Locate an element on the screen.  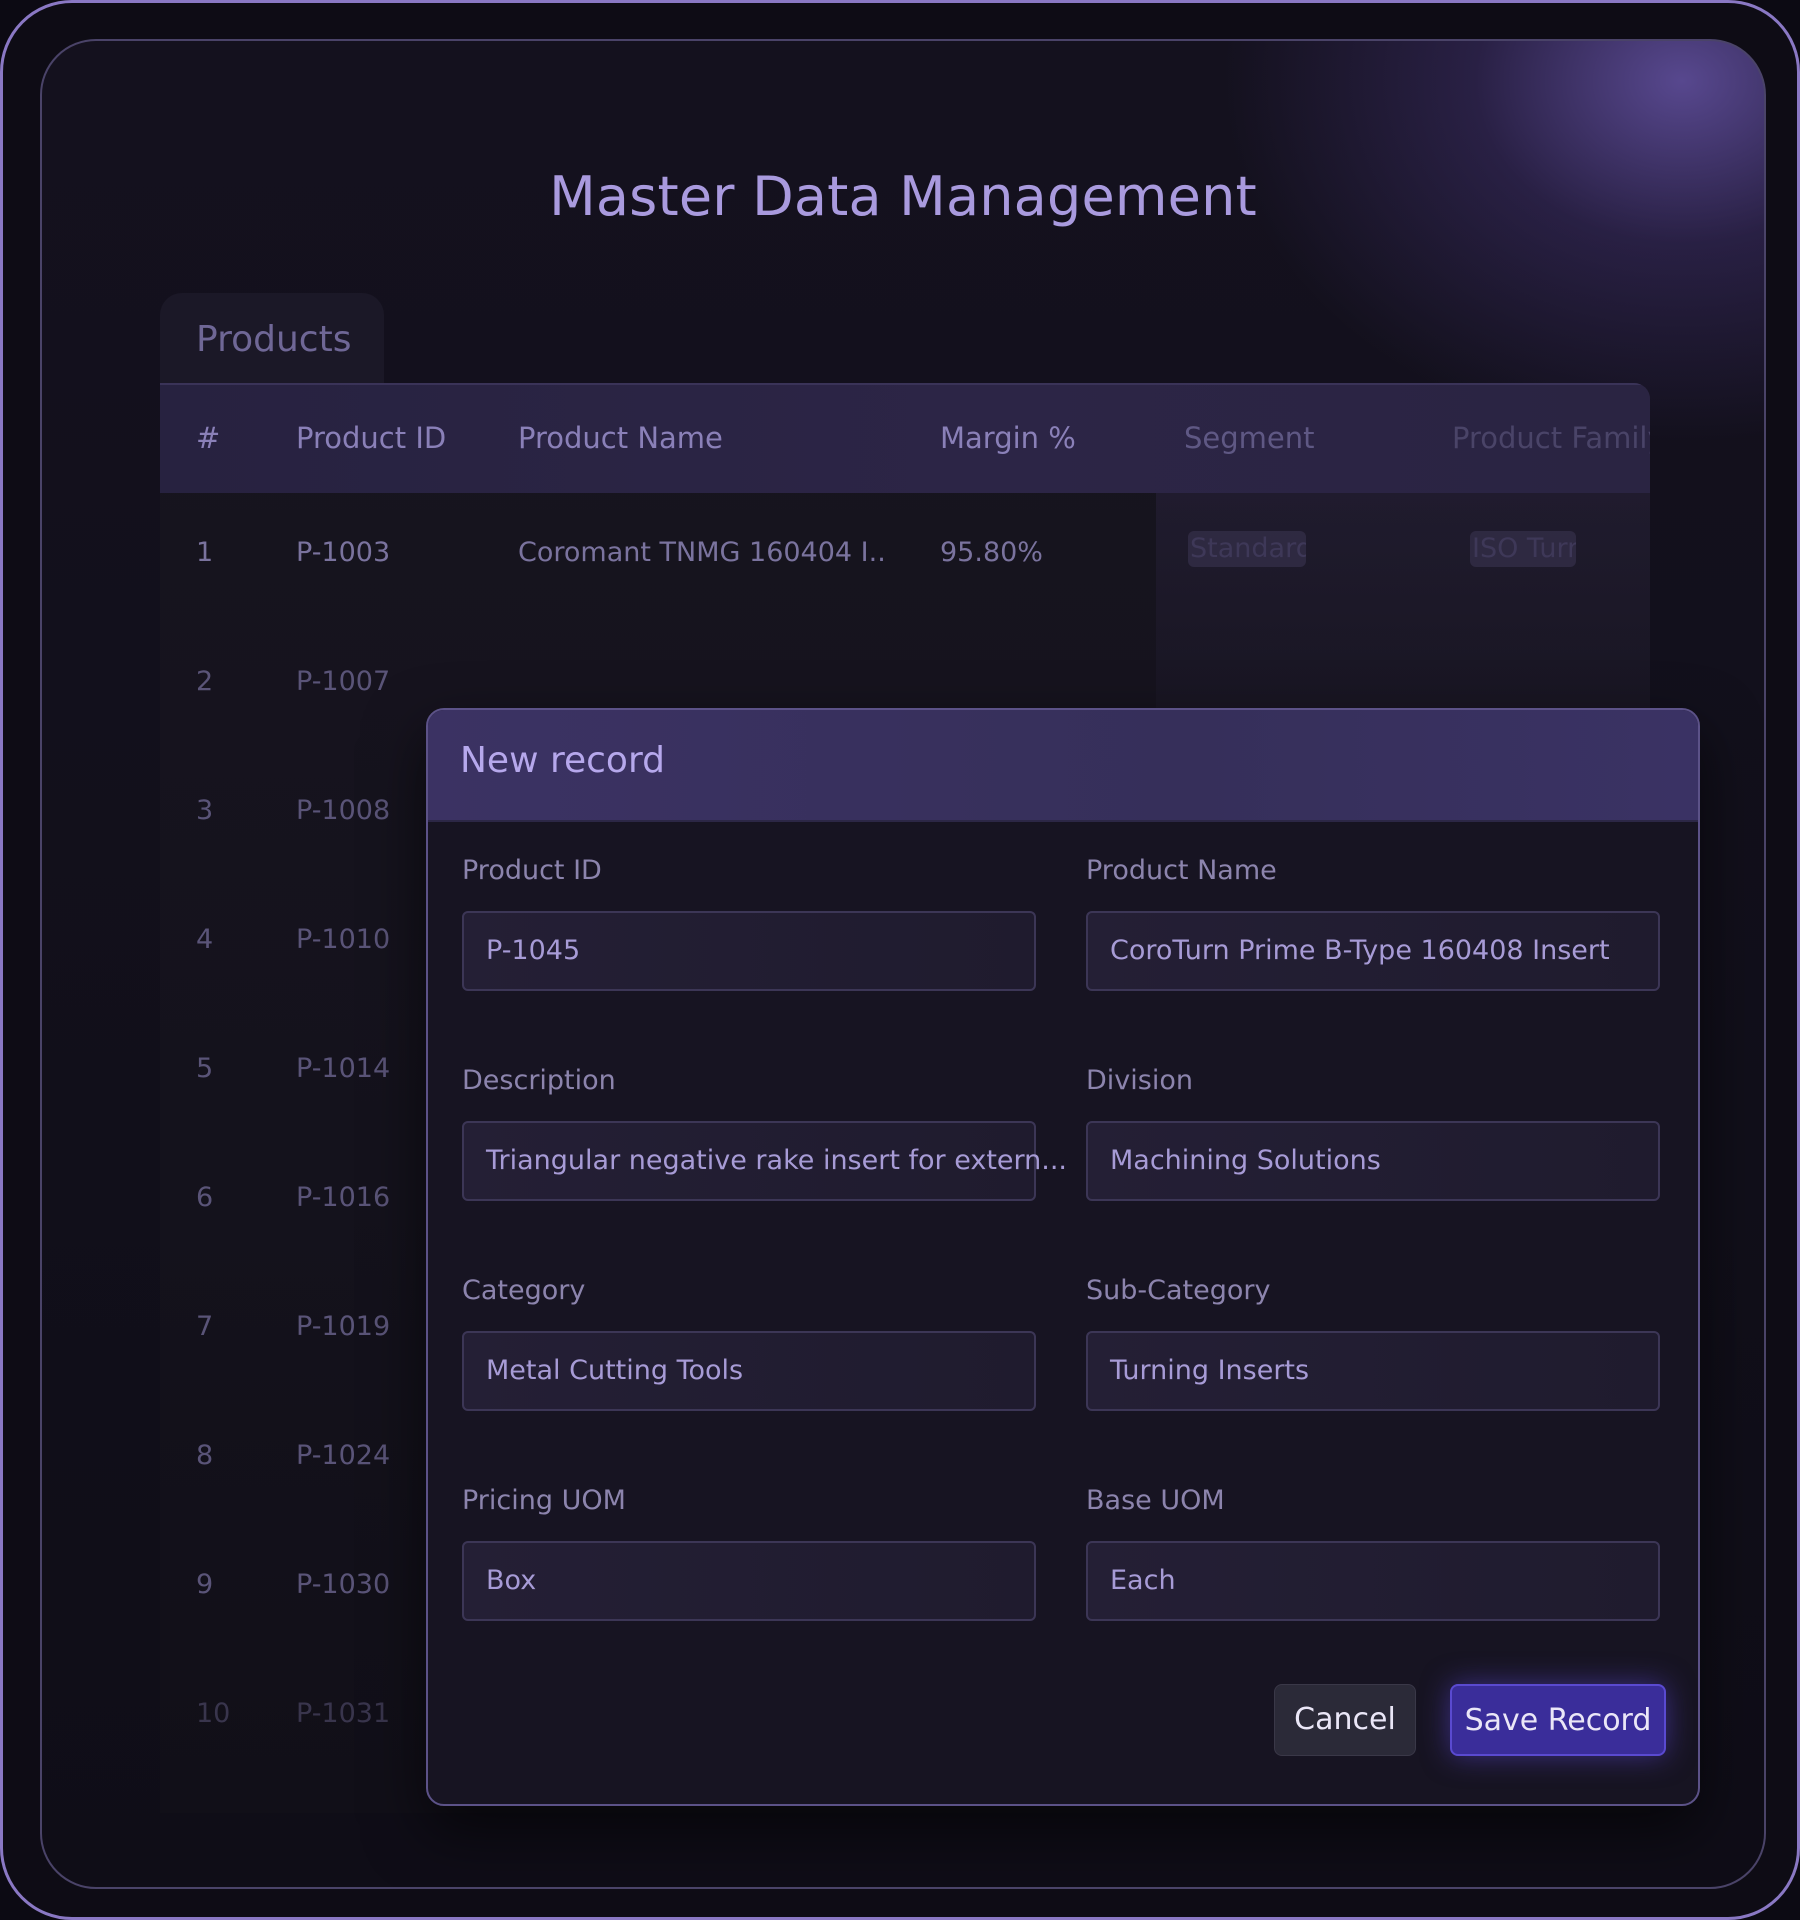
base-uom-label: Base UOM is located at coordinates (1155, 1500).